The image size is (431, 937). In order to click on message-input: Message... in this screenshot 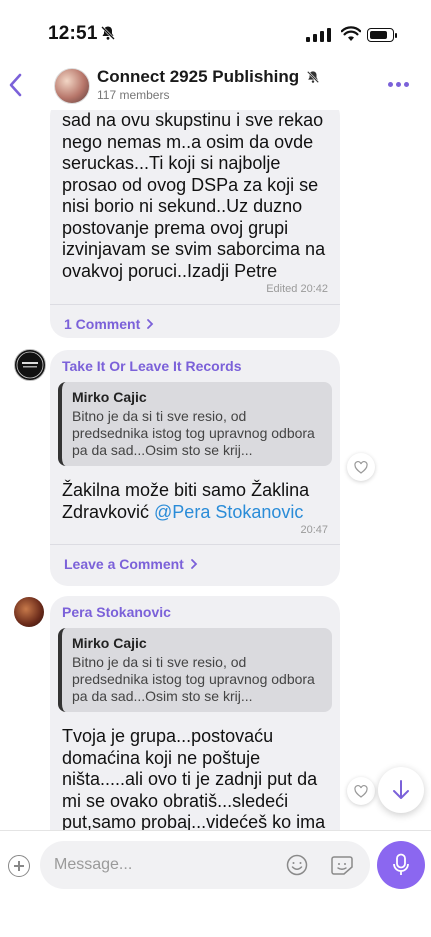, I will do `click(205, 865)`.